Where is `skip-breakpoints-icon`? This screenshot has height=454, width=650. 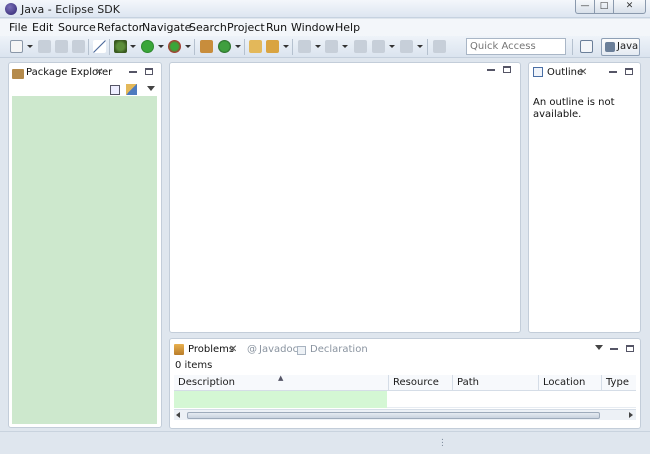
skip-breakpoints-icon is located at coordinates (99, 46).